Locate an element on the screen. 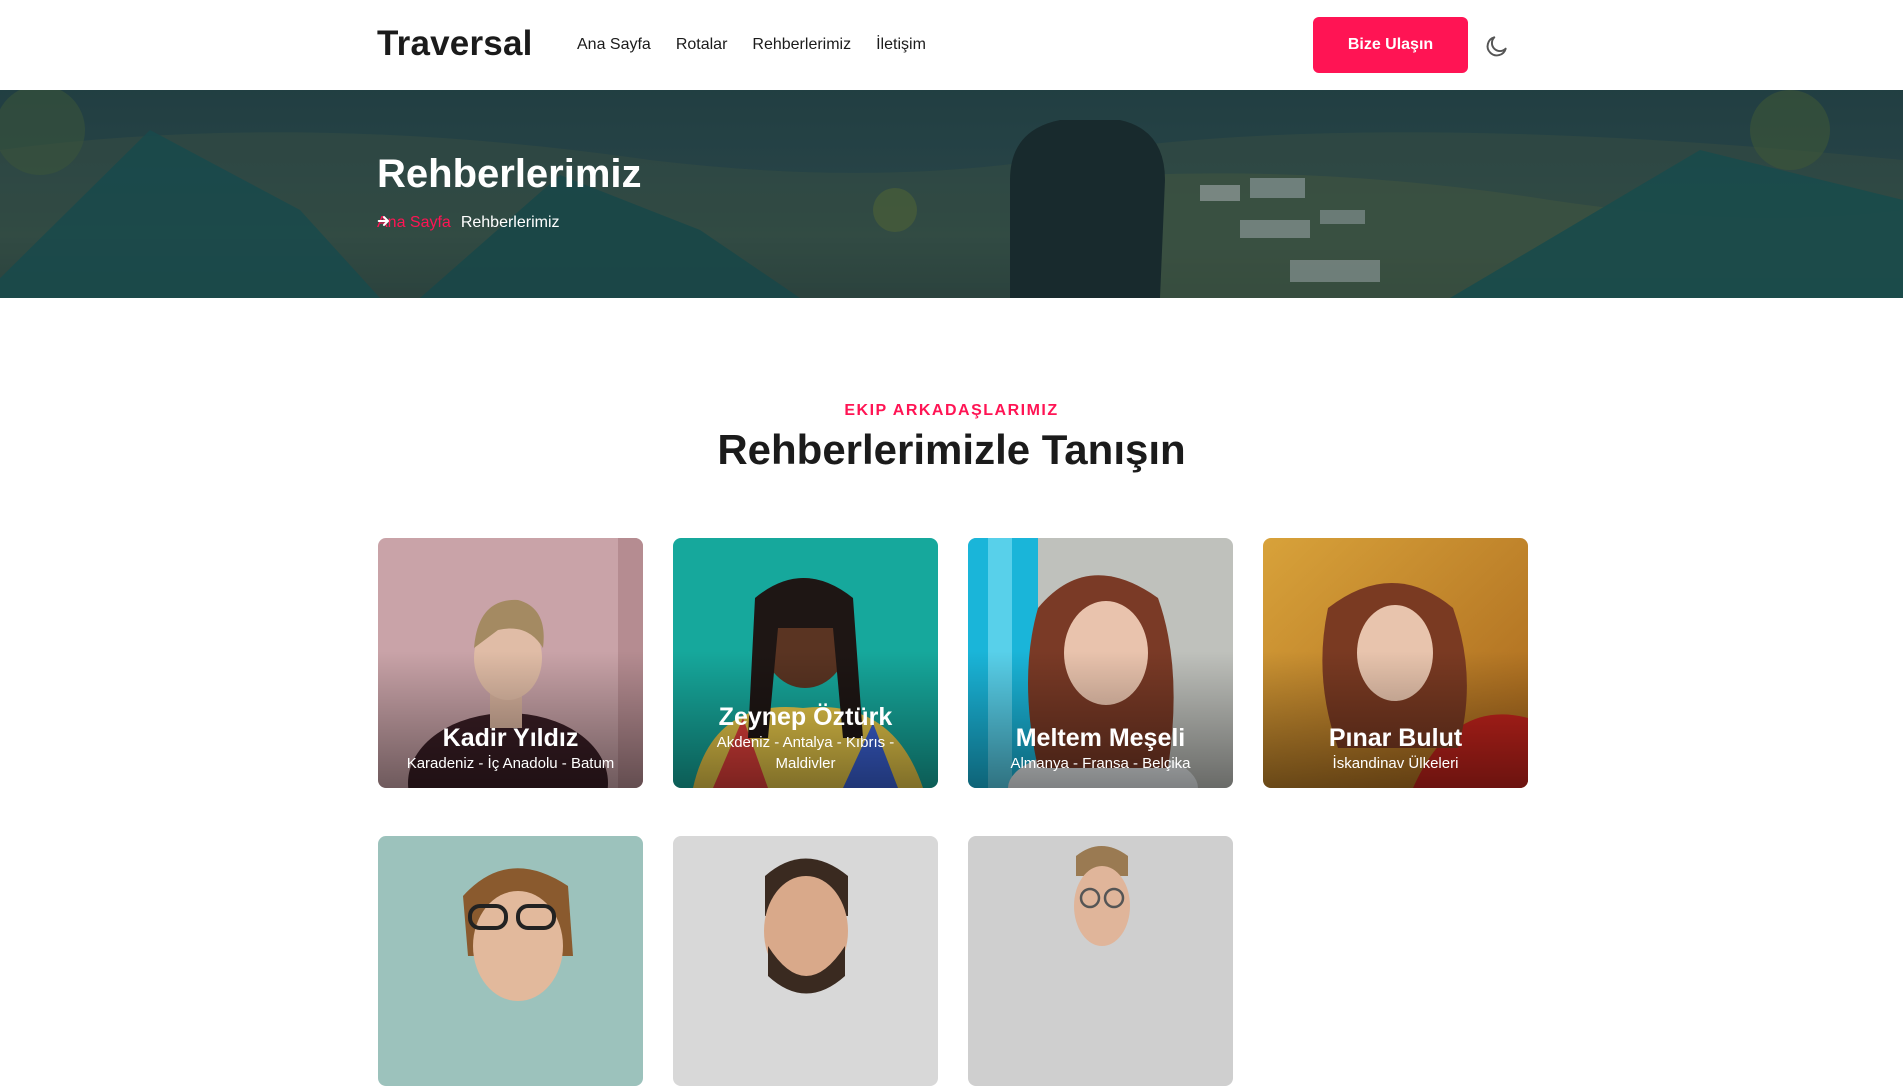  main-nav: Ana Sayfa Rotalar Rehberlerimiz İletişim is located at coordinates (751, 45).